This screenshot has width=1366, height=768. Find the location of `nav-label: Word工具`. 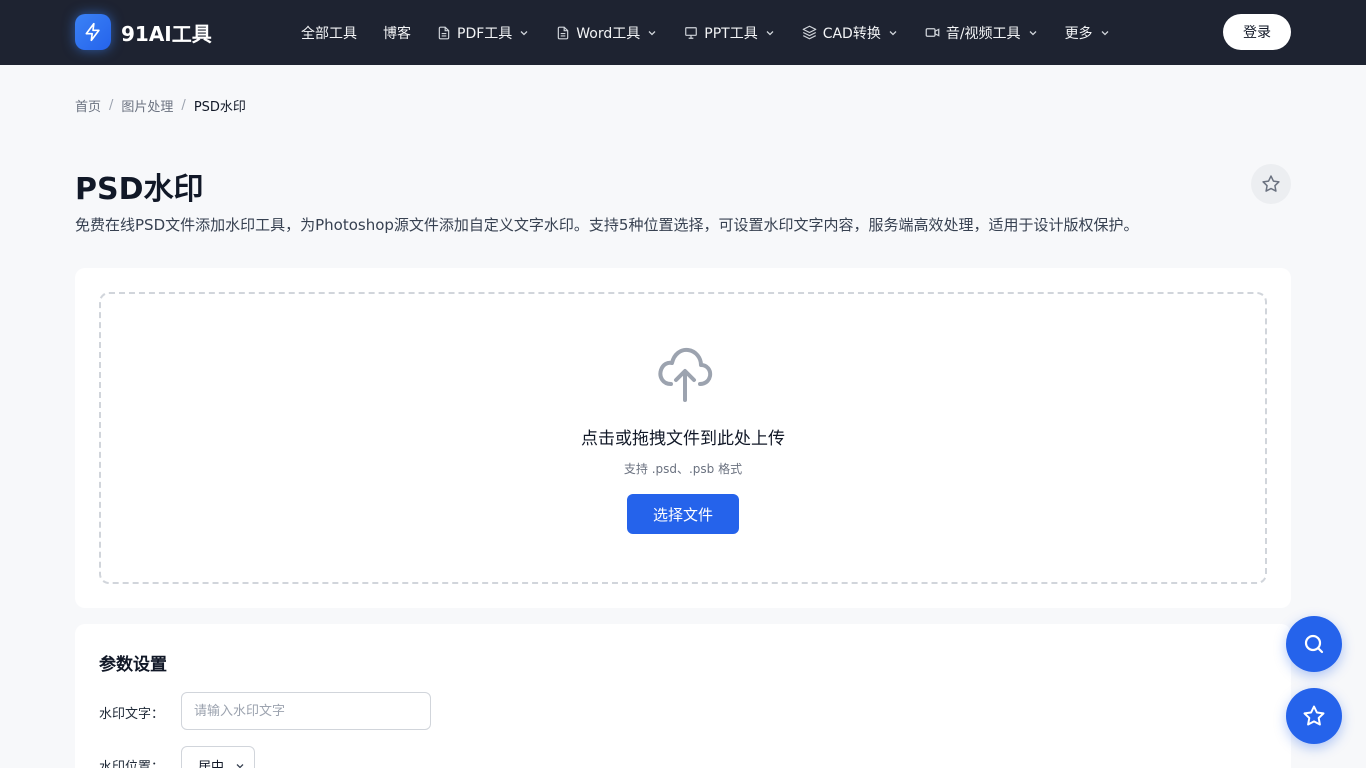

nav-label: Word工具 is located at coordinates (608, 33).